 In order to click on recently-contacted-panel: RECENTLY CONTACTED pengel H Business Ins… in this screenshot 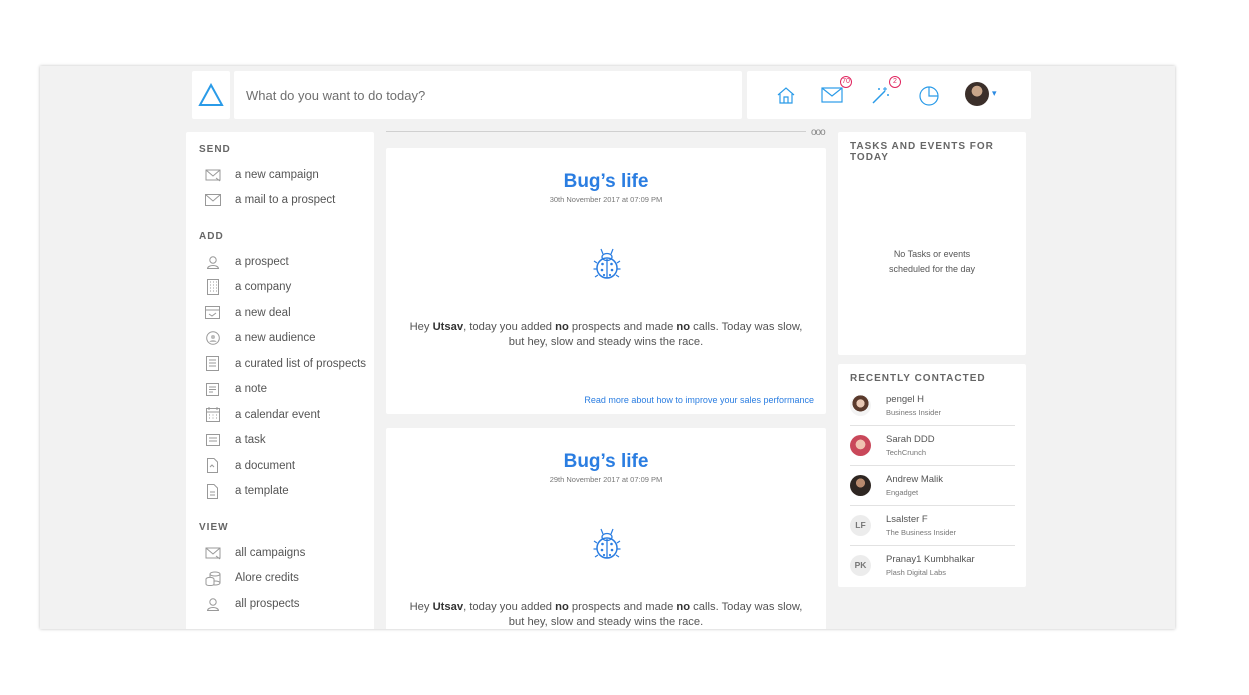, I will do `click(932, 475)`.